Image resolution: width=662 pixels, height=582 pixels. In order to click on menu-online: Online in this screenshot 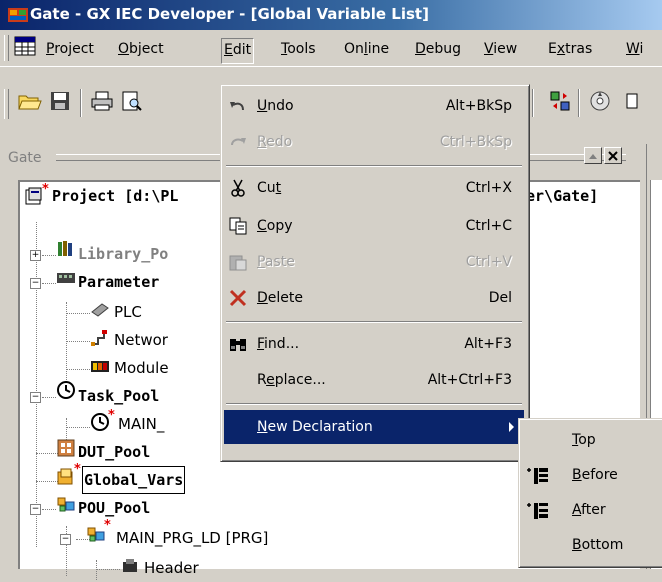, I will do `click(366, 49)`.